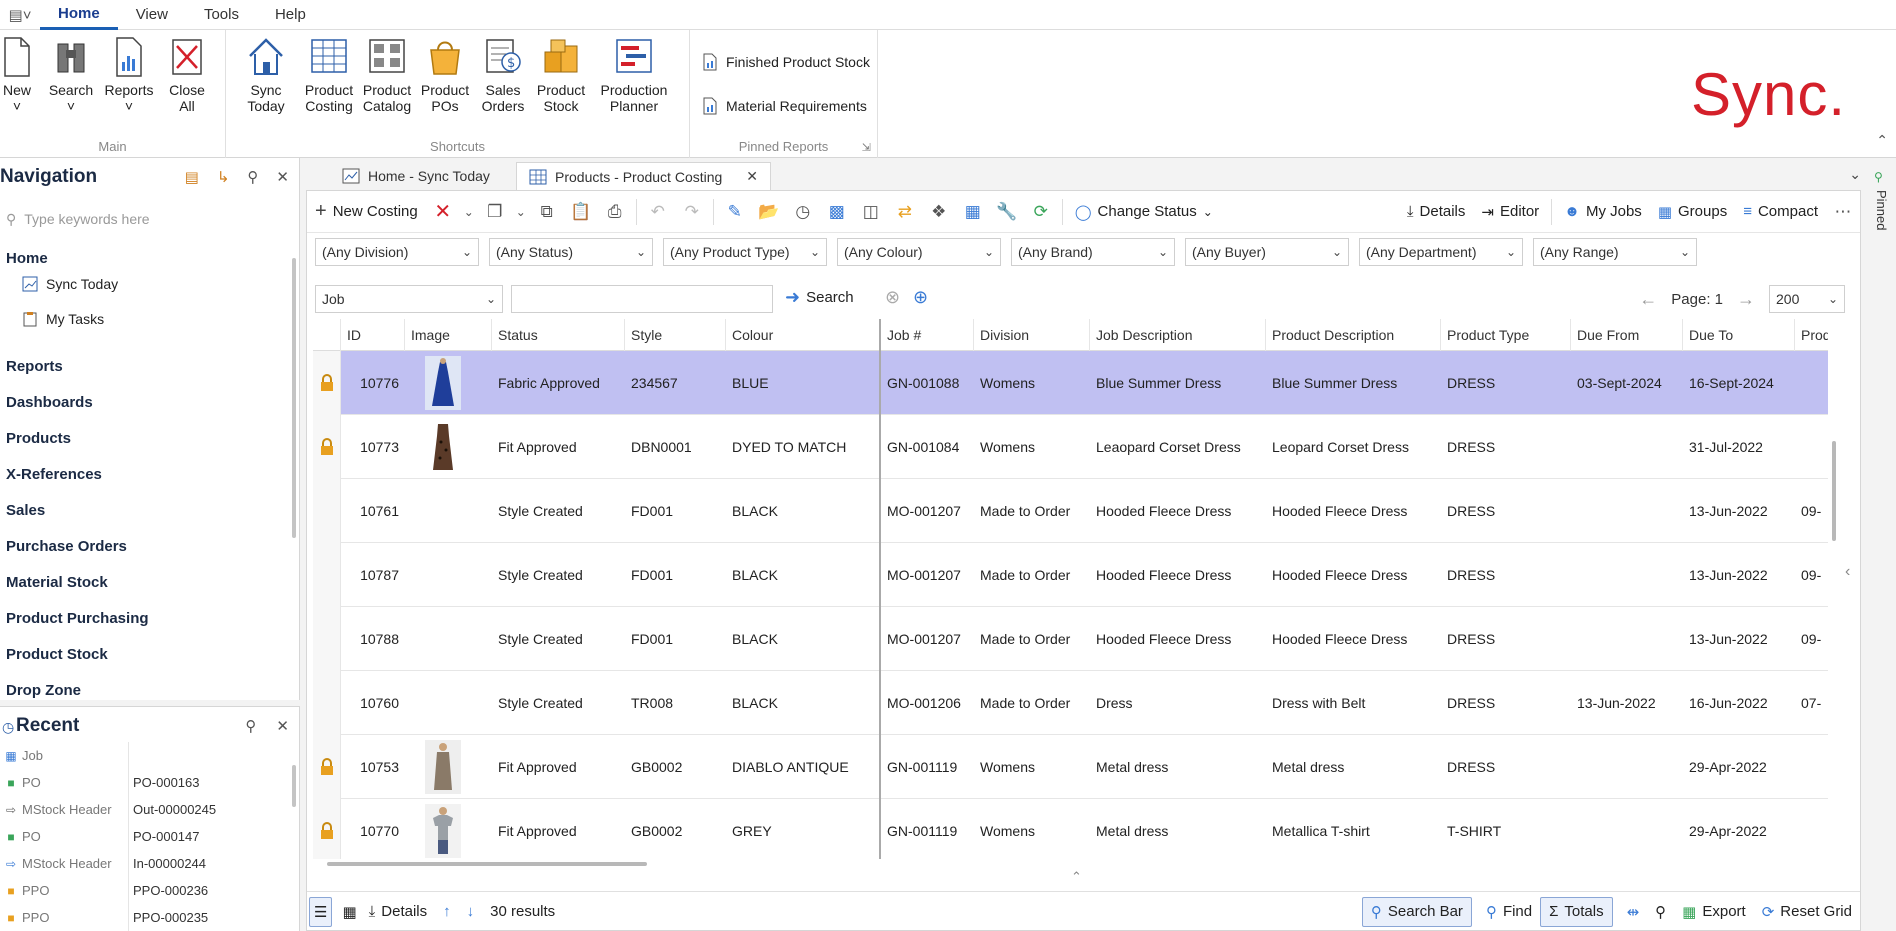 The width and height of the screenshot is (1896, 931). Describe the element at coordinates (54, 474) in the screenshot. I see `nav-x-references: X-References` at that location.